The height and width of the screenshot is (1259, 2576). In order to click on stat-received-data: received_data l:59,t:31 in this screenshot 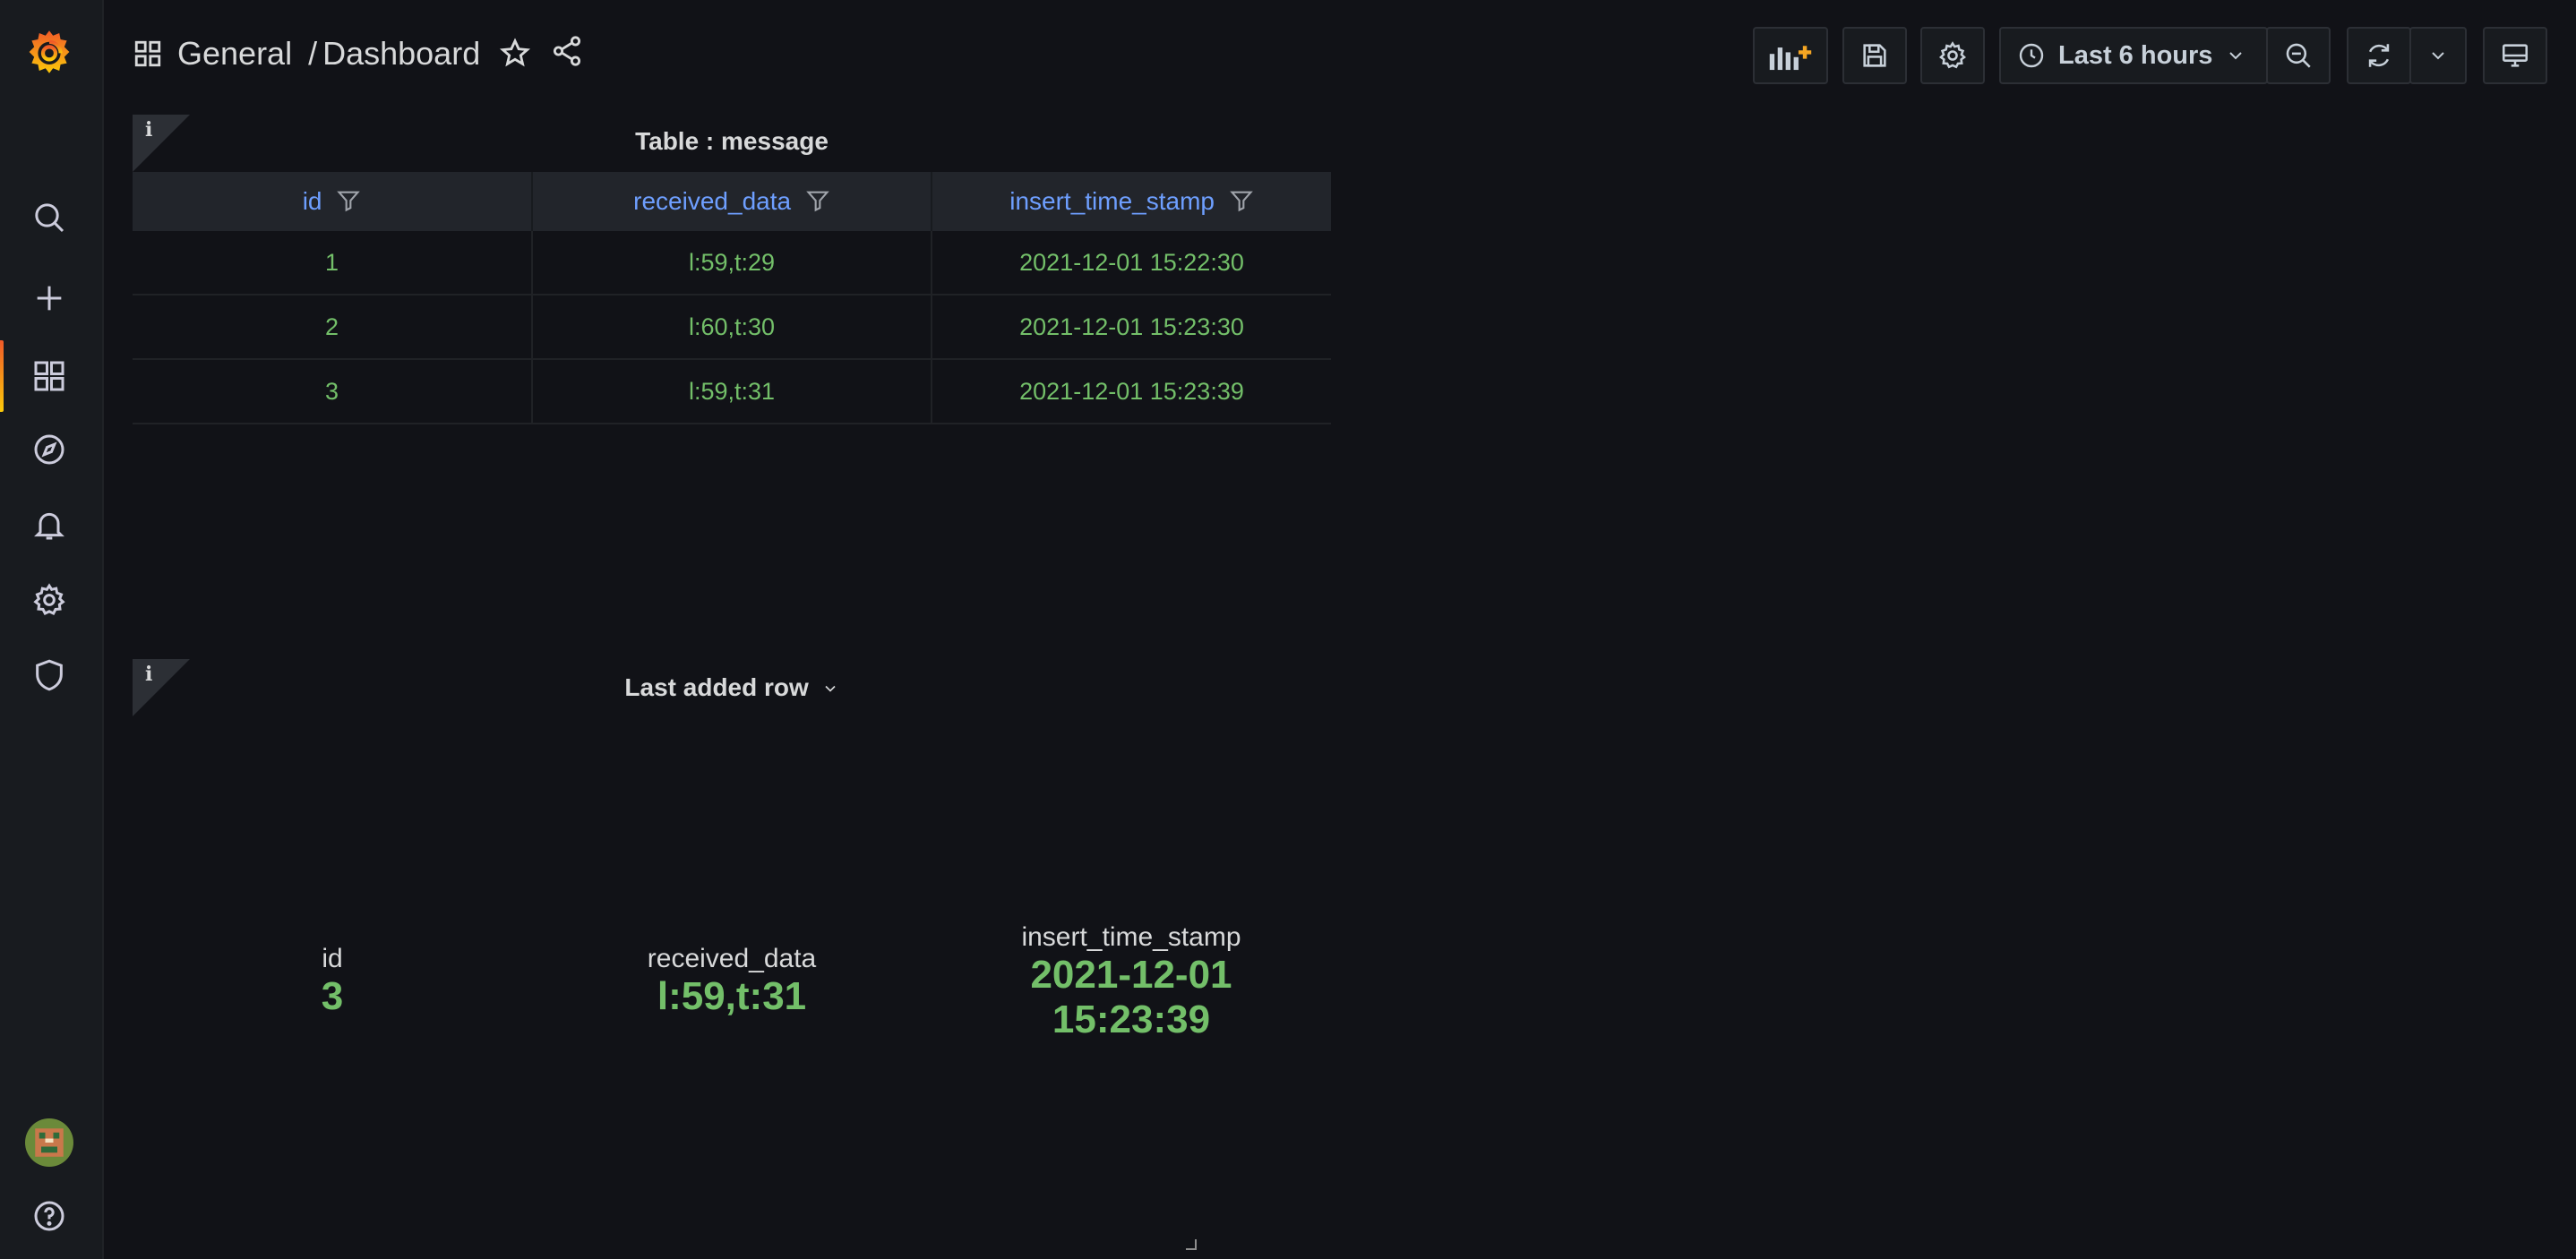, I will do `click(732, 981)`.